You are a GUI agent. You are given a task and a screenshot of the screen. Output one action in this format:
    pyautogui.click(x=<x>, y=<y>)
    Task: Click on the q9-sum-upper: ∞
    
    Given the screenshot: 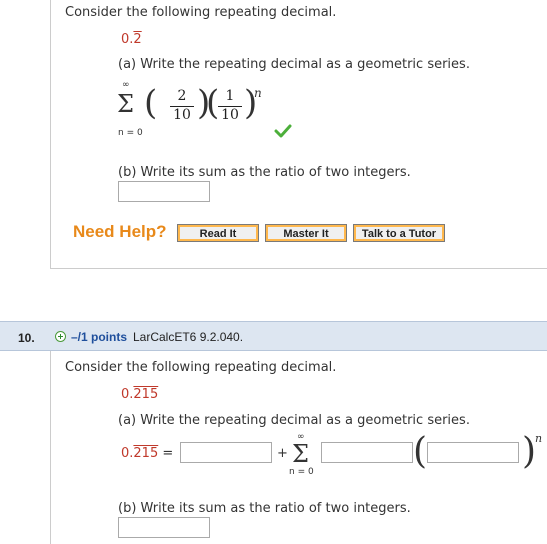 What is the action you would take?
    pyautogui.click(x=126, y=85)
    